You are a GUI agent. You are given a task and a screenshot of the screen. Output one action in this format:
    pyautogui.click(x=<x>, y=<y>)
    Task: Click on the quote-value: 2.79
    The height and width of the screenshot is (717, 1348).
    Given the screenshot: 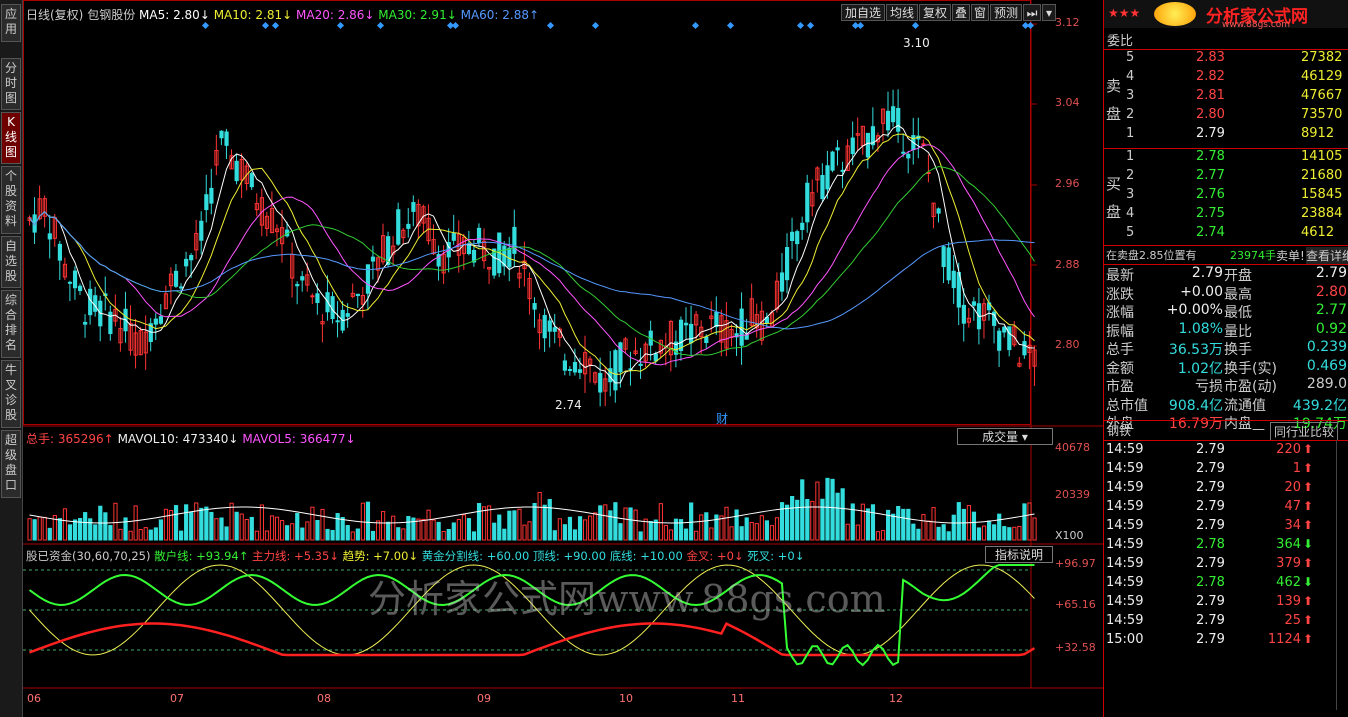 What is the action you would take?
    pyautogui.click(x=1207, y=273)
    